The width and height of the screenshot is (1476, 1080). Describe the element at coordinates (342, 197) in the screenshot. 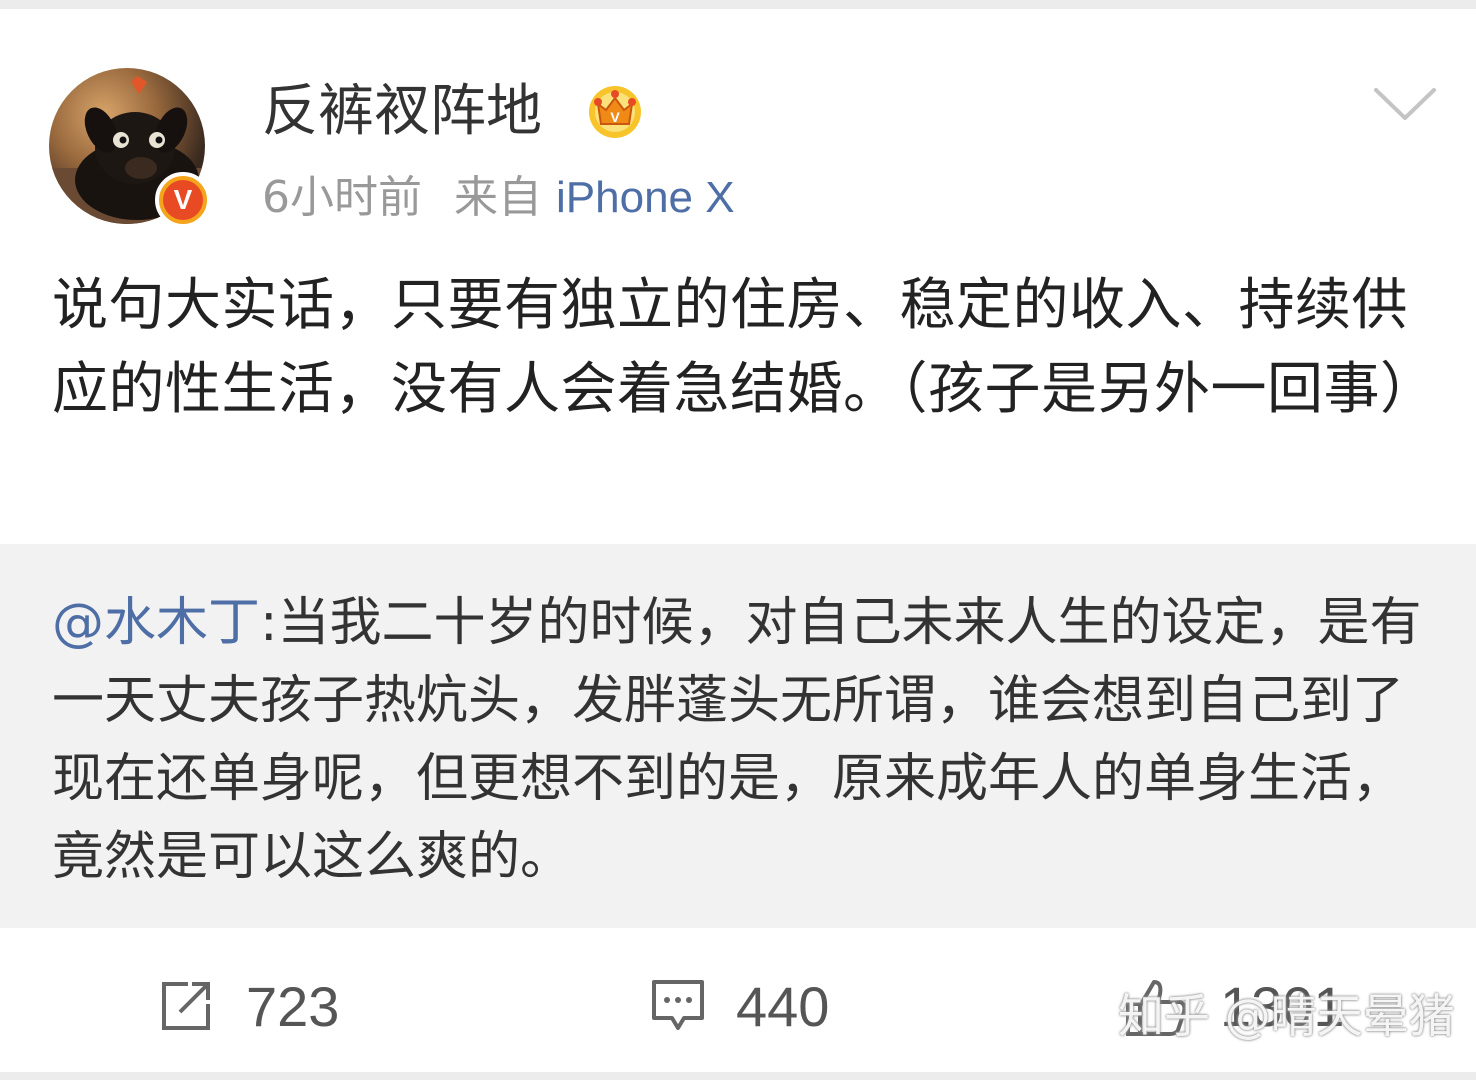

I see `post-time: 6小时前` at that location.